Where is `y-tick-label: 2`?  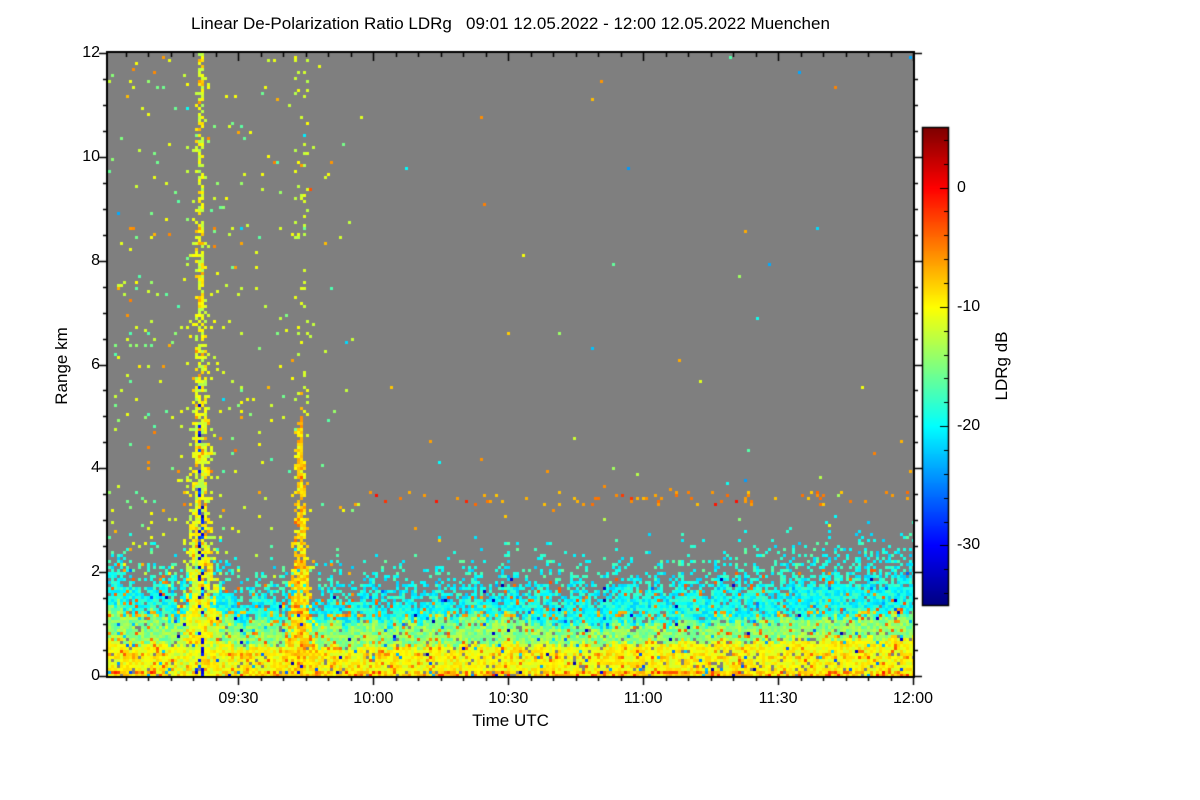 y-tick-label: 2 is located at coordinates (95, 572).